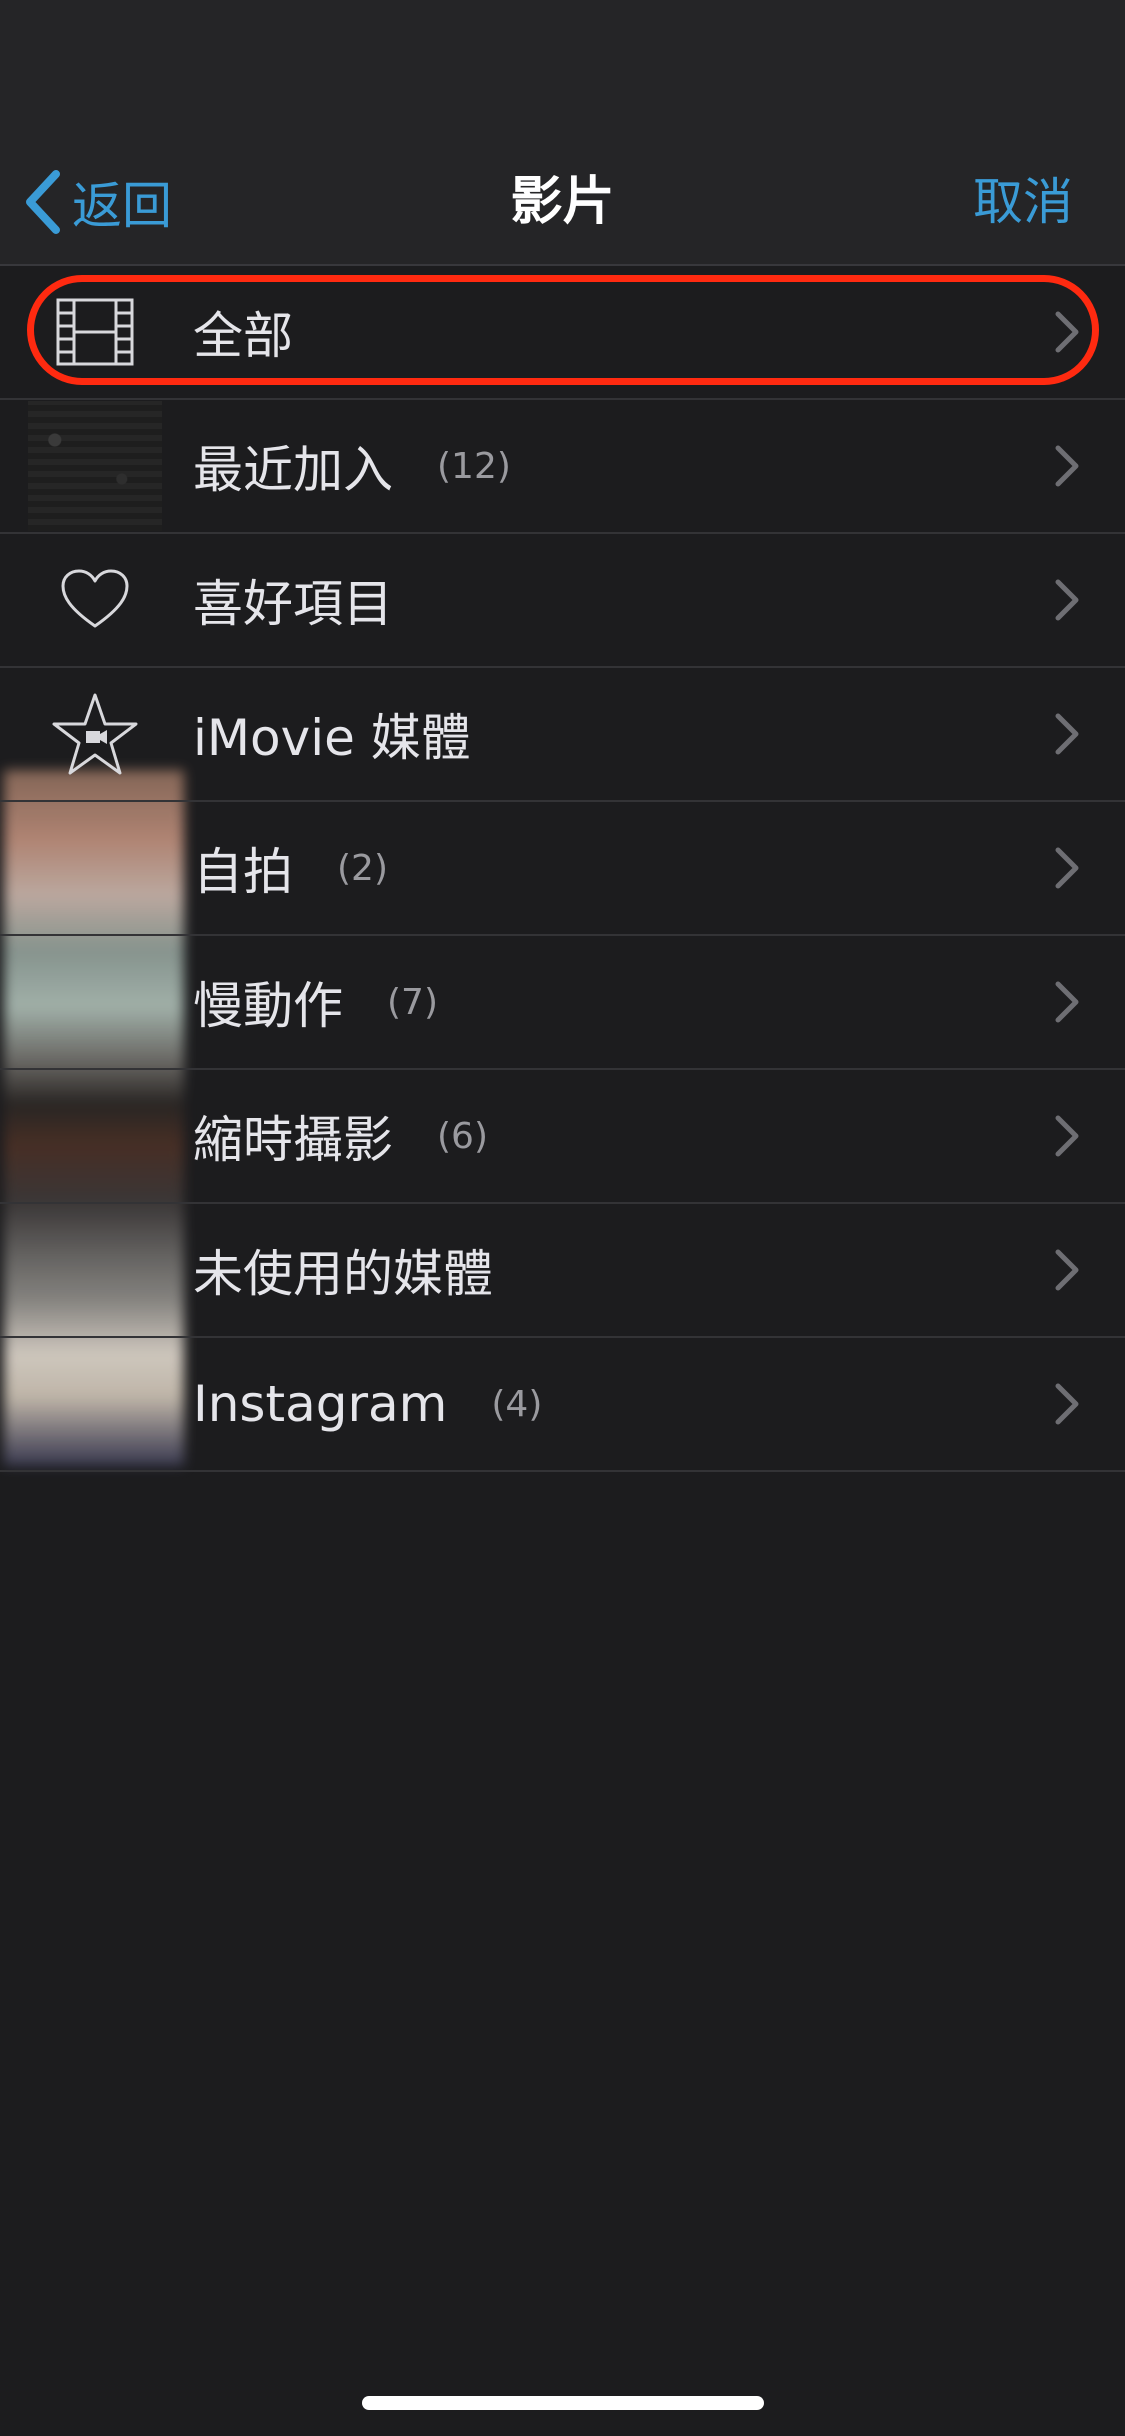 Image resolution: width=1125 pixels, height=2436 pixels. Describe the element at coordinates (362, 868) in the screenshot. I see `album-count: (2)` at that location.